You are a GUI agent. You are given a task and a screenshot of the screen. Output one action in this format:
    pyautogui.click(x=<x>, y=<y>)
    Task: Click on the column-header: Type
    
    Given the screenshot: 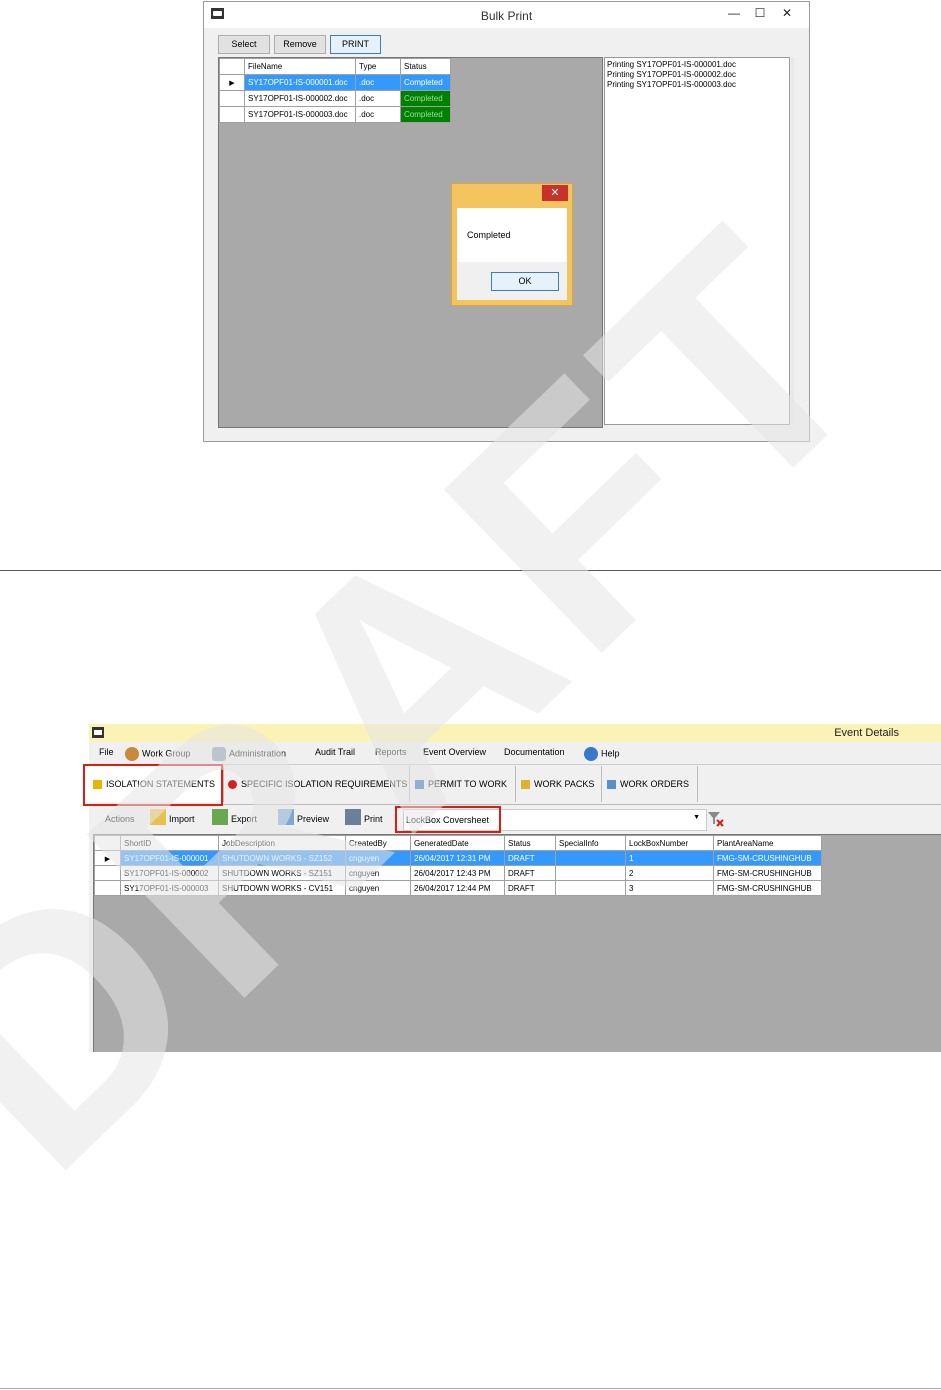 What is the action you would take?
    pyautogui.click(x=378, y=66)
    